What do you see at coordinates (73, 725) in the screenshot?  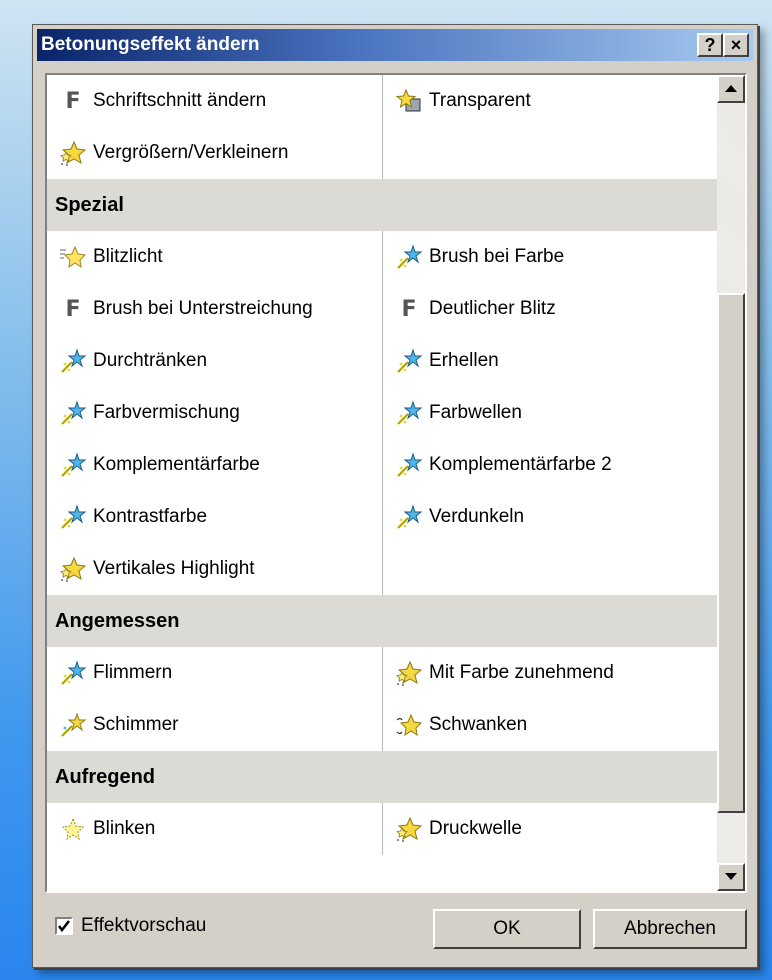 I see `gold-star-wand-icon` at bounding box center [73, 725].